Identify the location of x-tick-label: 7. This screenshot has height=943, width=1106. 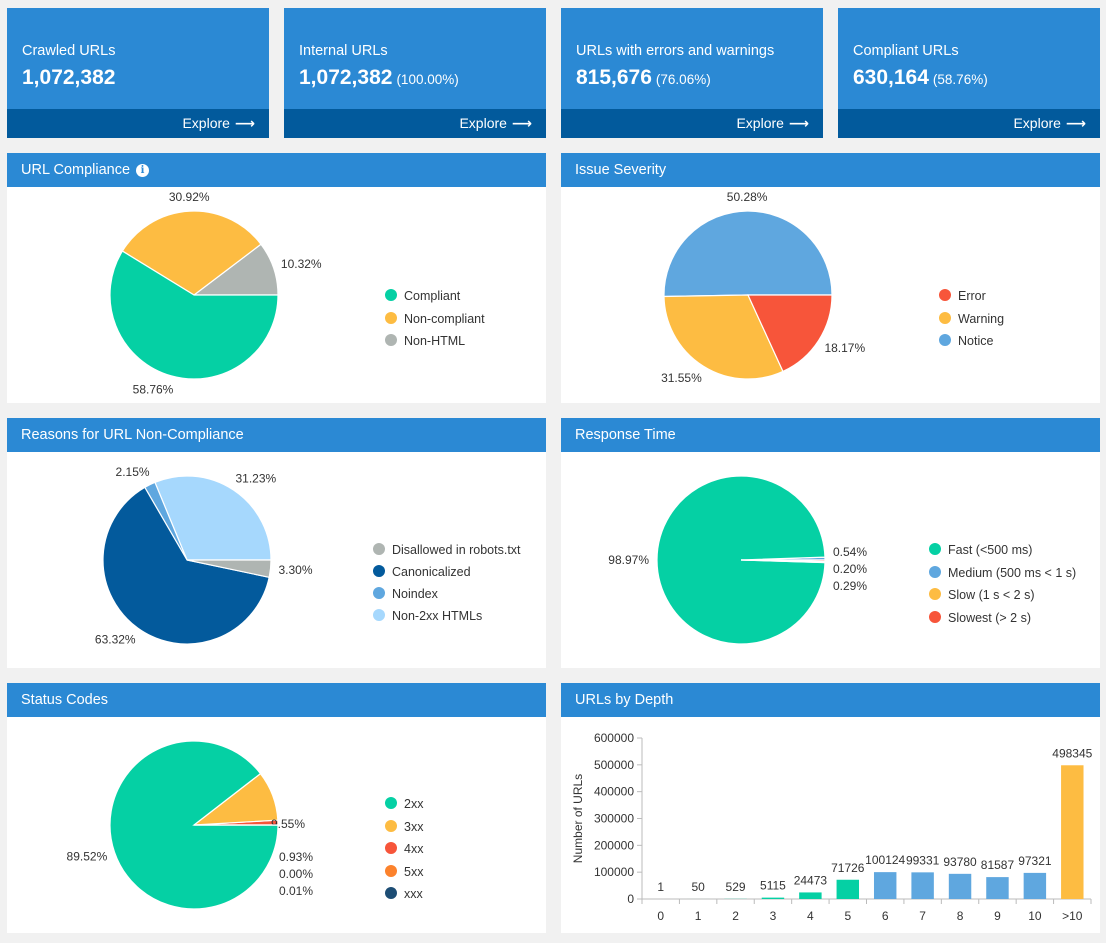
(922, 916).